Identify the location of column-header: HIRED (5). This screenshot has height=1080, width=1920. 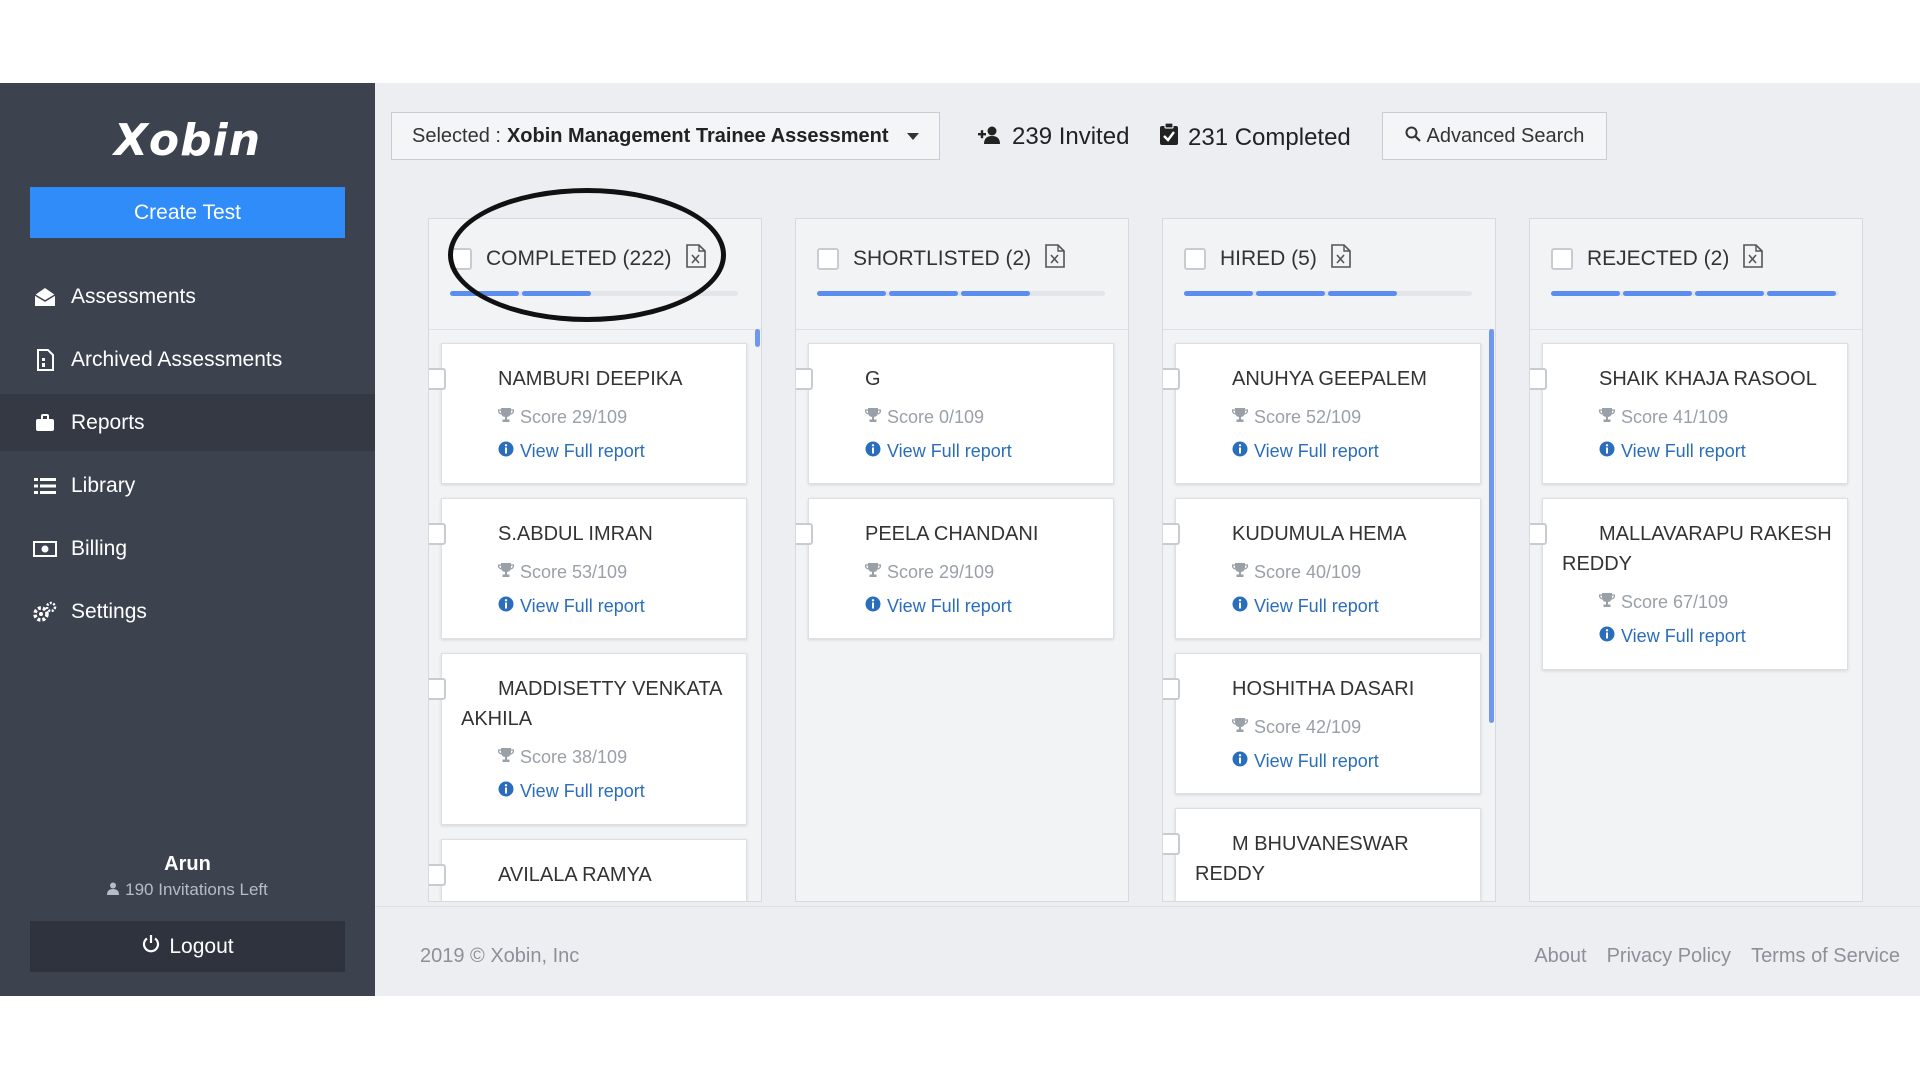
(1329, 274).